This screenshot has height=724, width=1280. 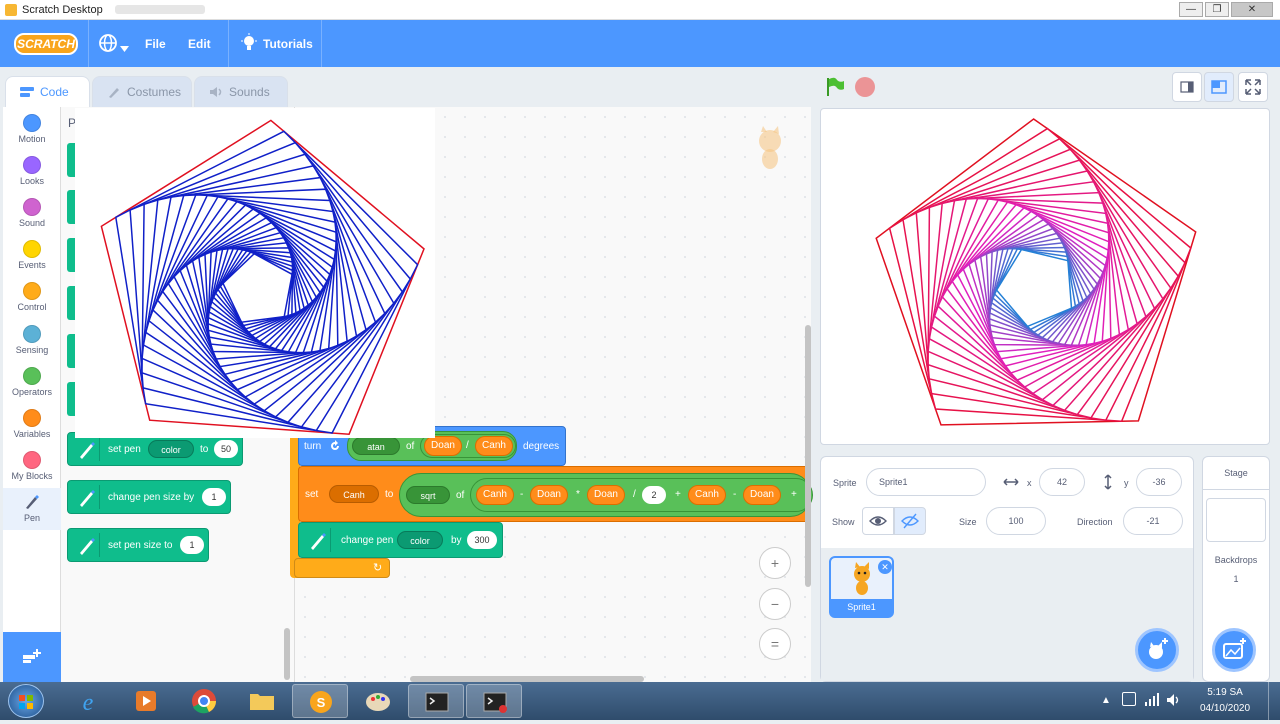 What do you see at coordinates (1106, 700) in the screenshot?
I see `tray-expand-icon: ▲` at bounding box center [1106, 700].